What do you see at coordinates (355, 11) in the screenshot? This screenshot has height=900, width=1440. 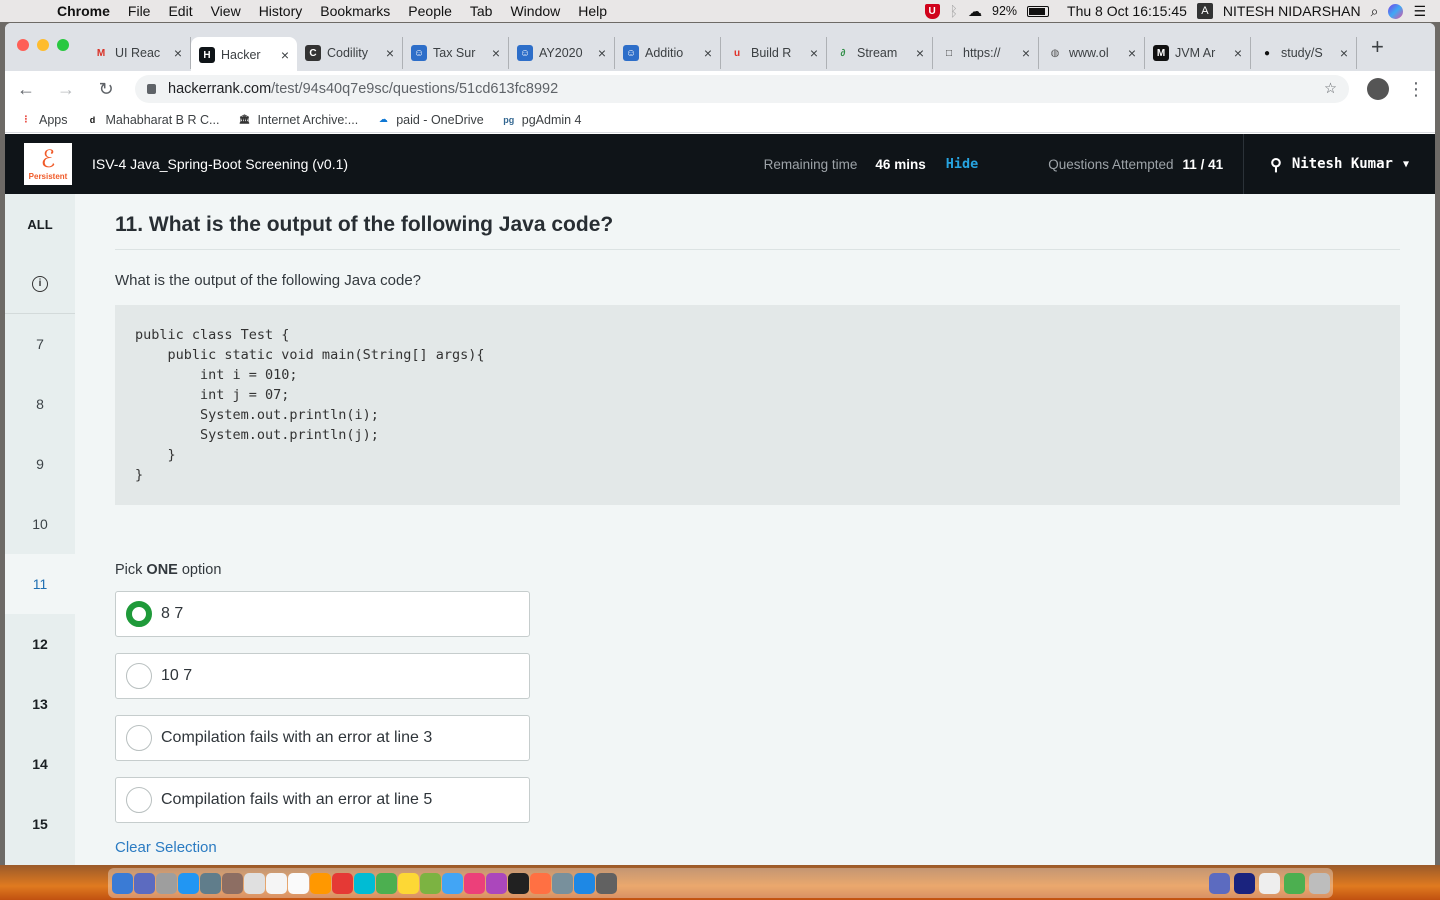 I see `menu-bookmarks: Bookmarks` at bounding box center [355, 11].